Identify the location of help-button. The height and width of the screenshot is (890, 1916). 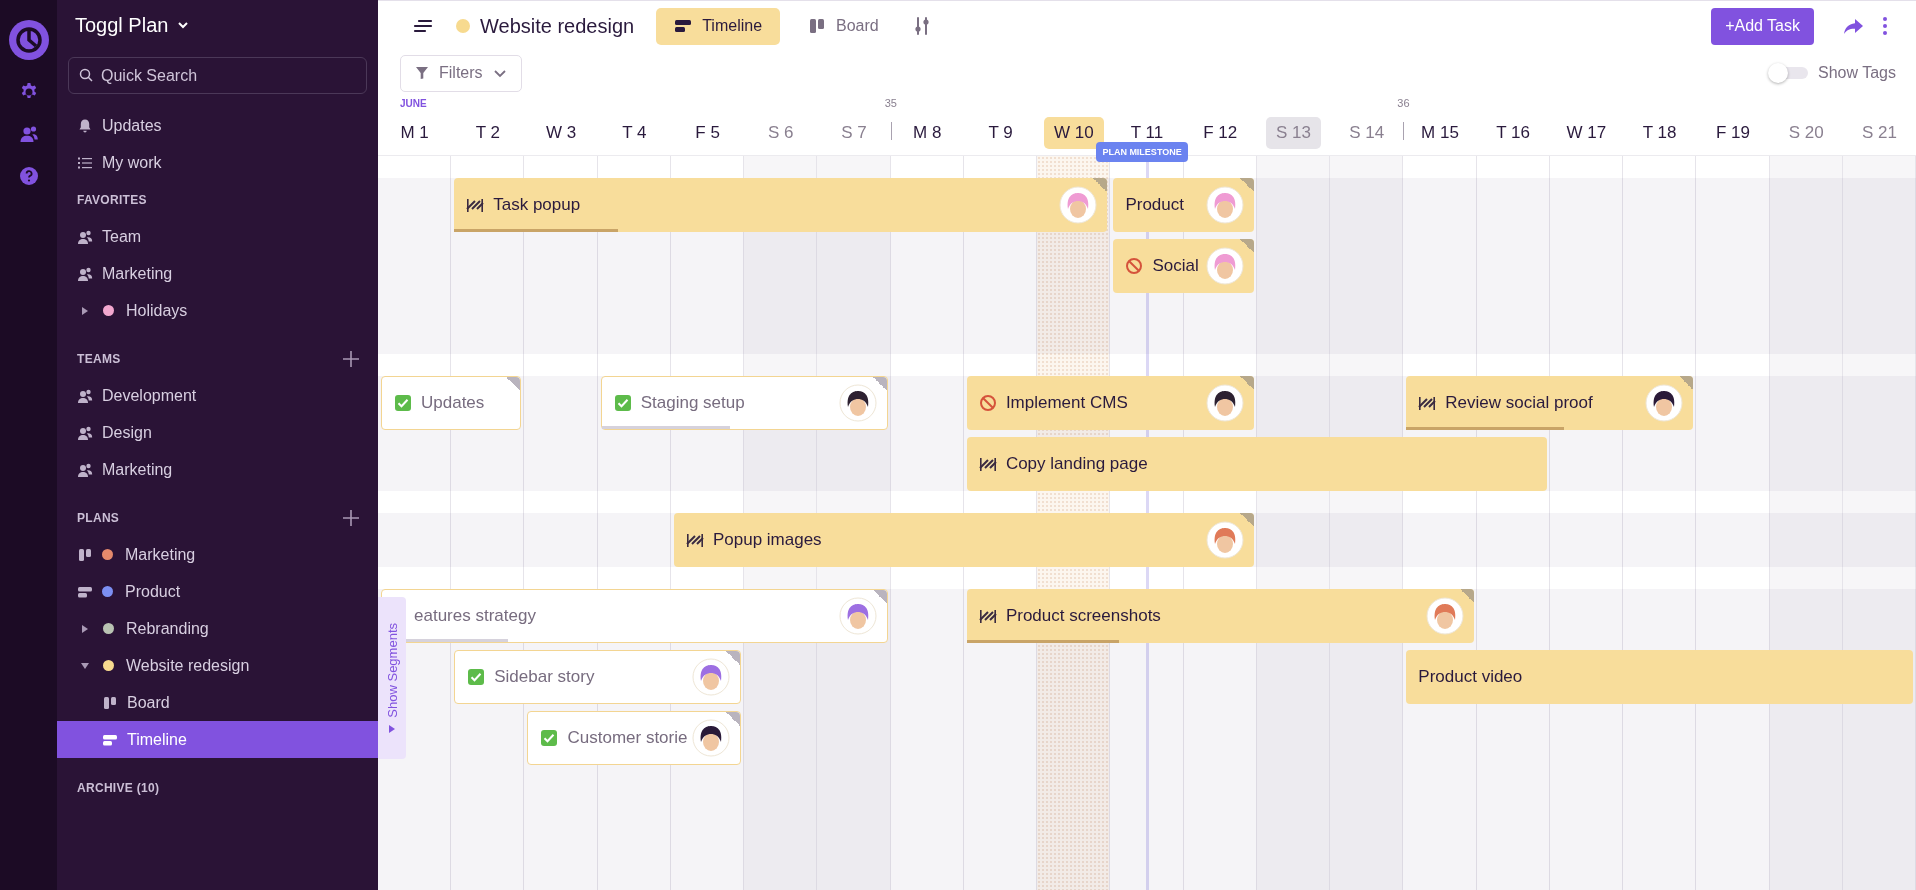
(28, 176).